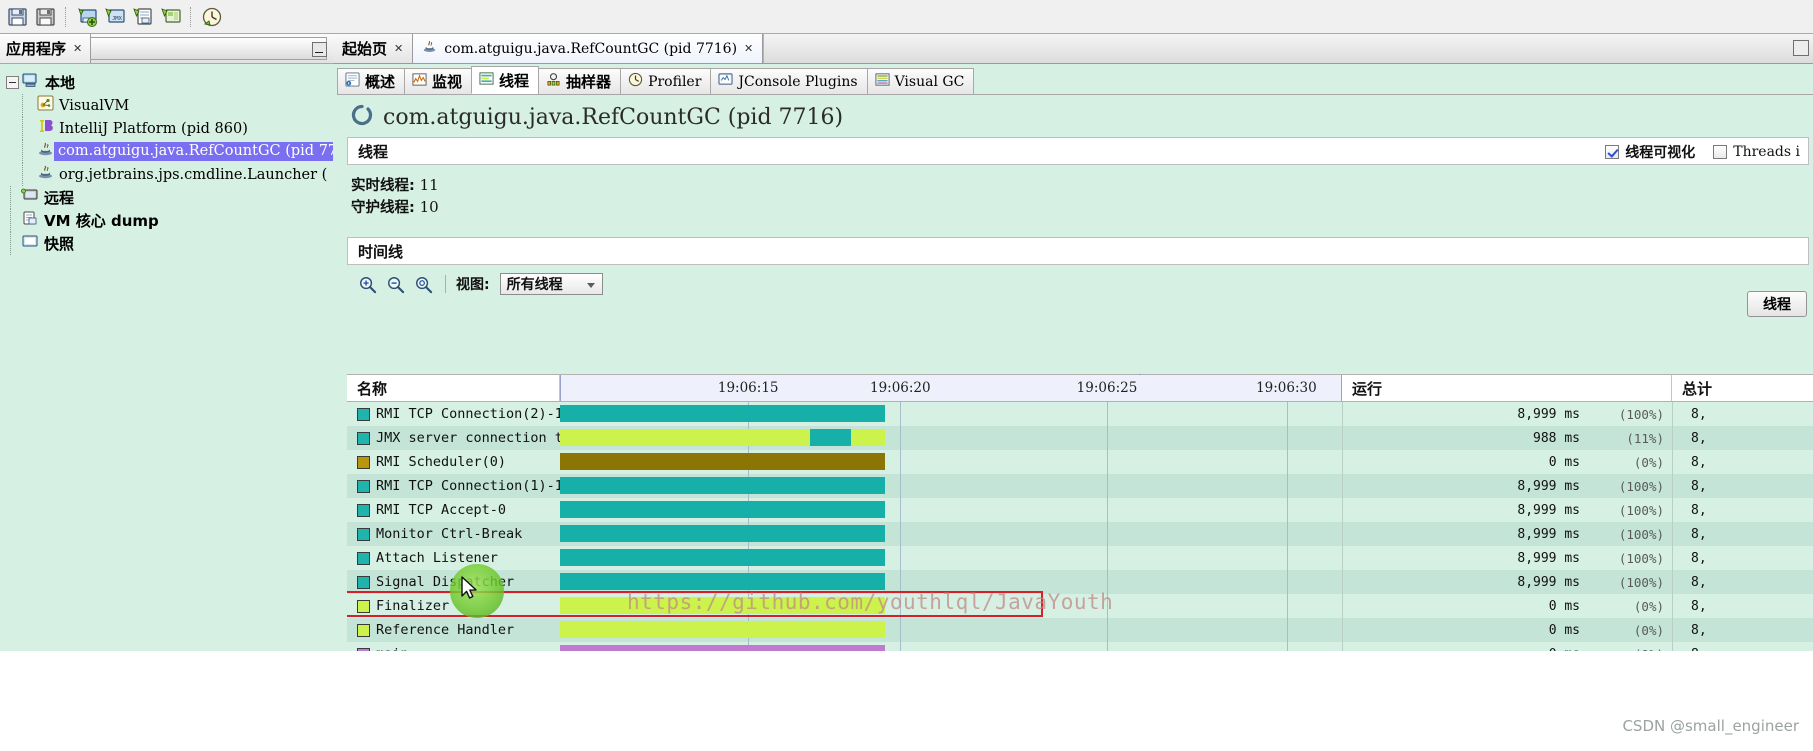 The image size is (1813, 751). What do you see at coordinates (588, 48) in the screenshot?
I see `doc-tab-refcountgc: com.atguigu.java.RefCountGC (pid 7716) ✕` at bounding box center [588, 48].